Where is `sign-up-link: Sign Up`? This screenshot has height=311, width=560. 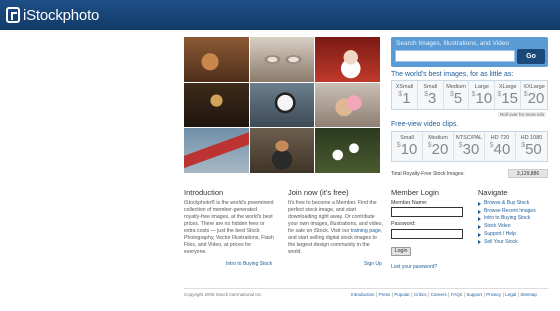 sign-up-link: Sign Up is located at coordinates (373, 264).